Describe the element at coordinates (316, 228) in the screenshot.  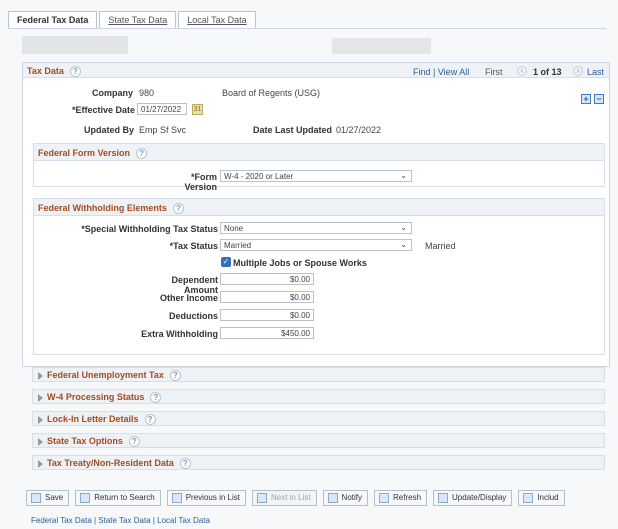
I see `special-withholding-select: None ⌄` at that location.